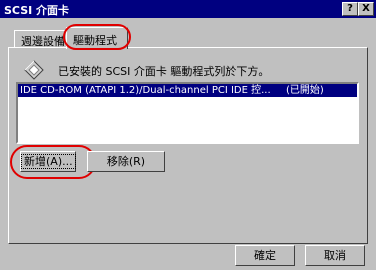 Image resolution: width=376 pixels, height=270 pixels. Describe the element at coordinates (188, 9) in the screenshot. I see `title-bar: SCSI 介面卡 ? X` at that location.